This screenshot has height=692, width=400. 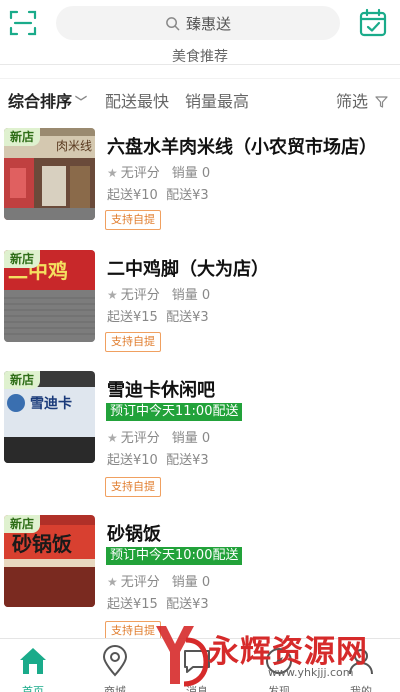 I want to click on bottom-tab-bar: 首页 商城 消息 发现 我的, so click(x=200, y=665).